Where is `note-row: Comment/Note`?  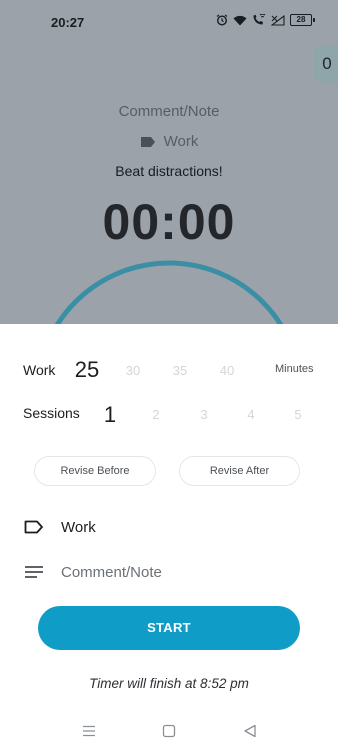
note-row: Comment/Note is located at coordinates (169, 572).